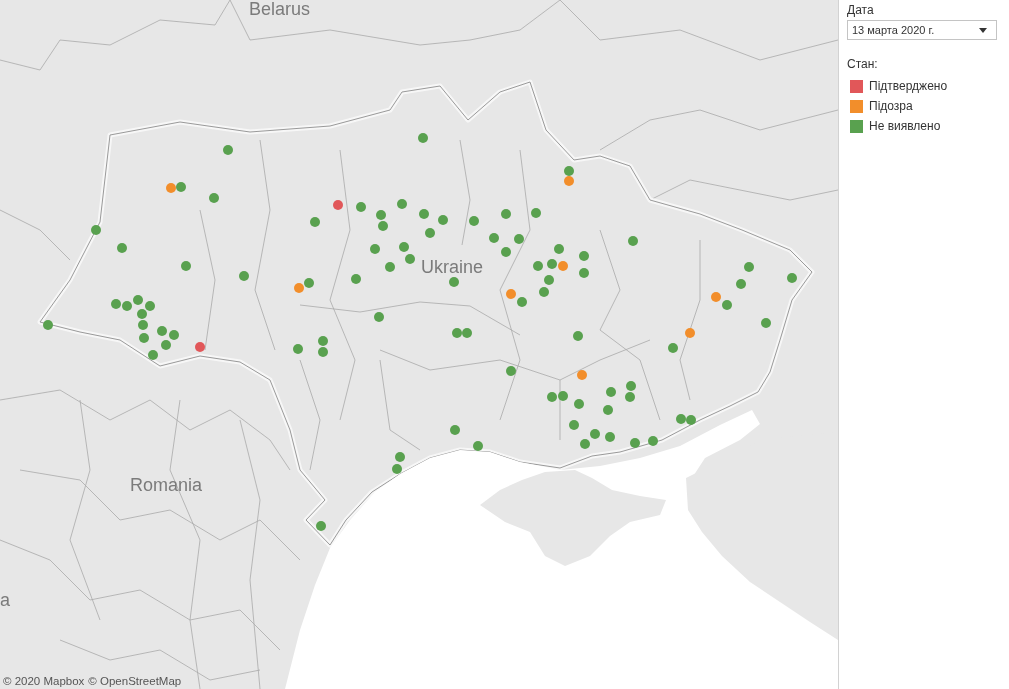 Image resolution: width=1009 pixels, height=689 pixels. Describe the element at coordinates (891, 106) in the screenshot. I see `legend-label: Підозра` at that location.